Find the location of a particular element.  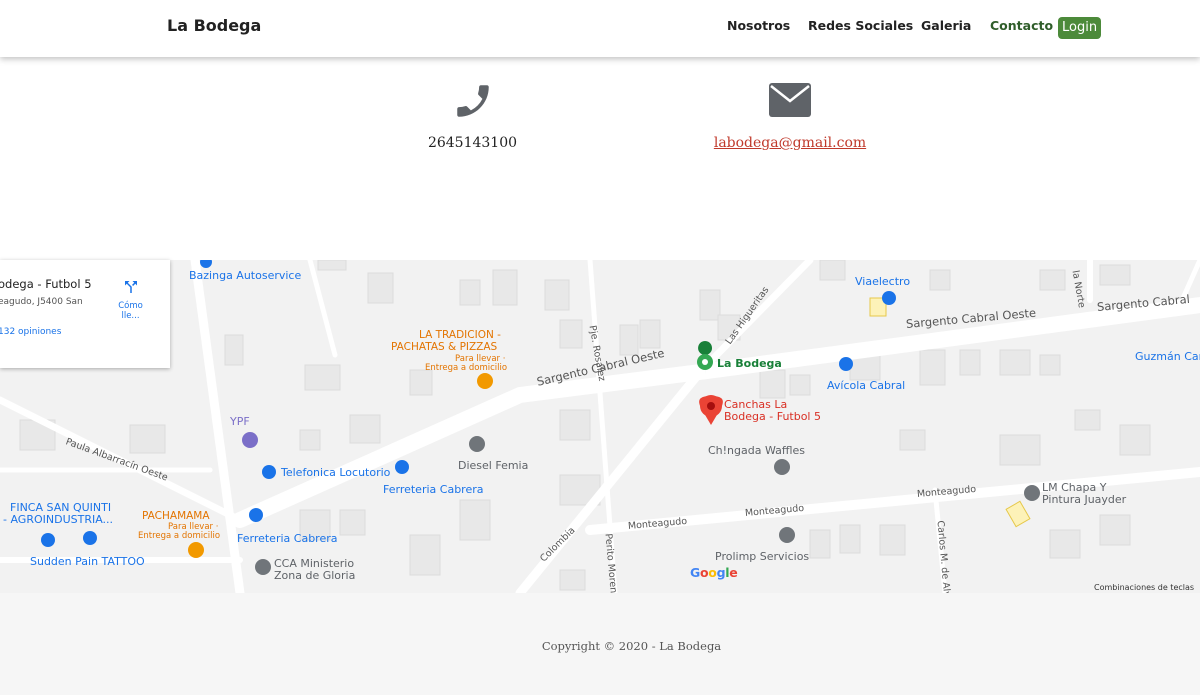

place-label: Prolimp Servicios is located at coordinates (762, 556).